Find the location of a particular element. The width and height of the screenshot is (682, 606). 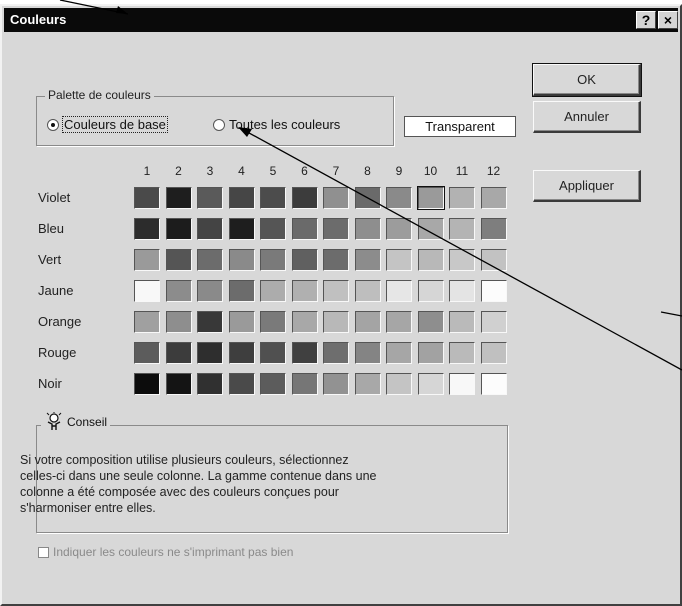

help-button: ? is located at coordinates (646, 20).